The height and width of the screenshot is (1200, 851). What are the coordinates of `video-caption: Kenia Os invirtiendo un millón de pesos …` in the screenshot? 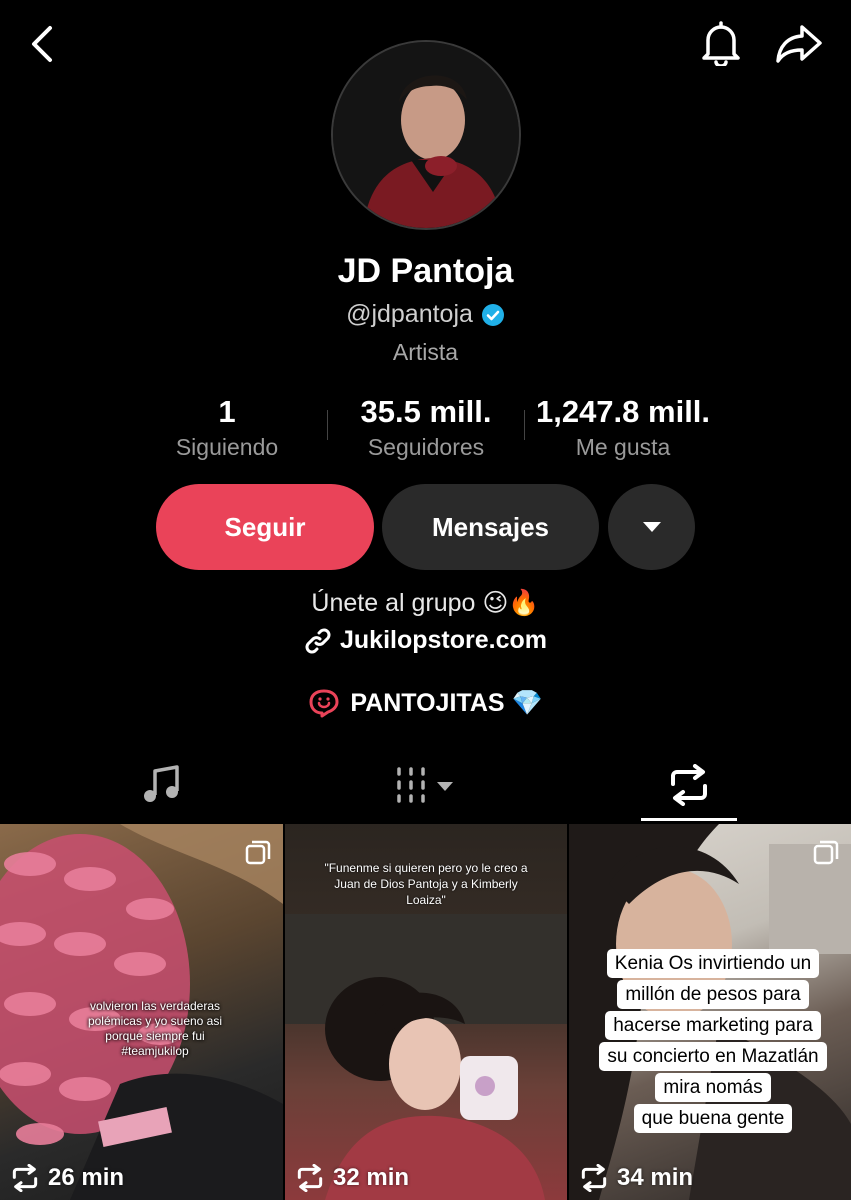 It's located at (713, 1041).